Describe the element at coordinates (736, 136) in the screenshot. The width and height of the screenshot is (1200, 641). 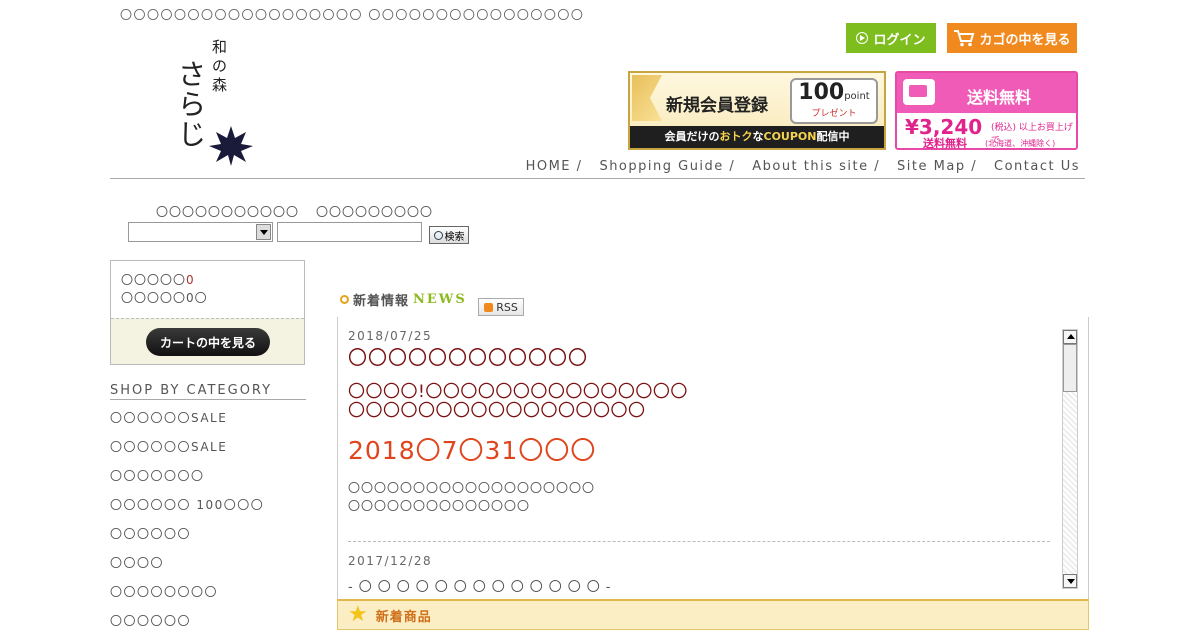
I see `coupon-bar-highlight: おトク` at that location.